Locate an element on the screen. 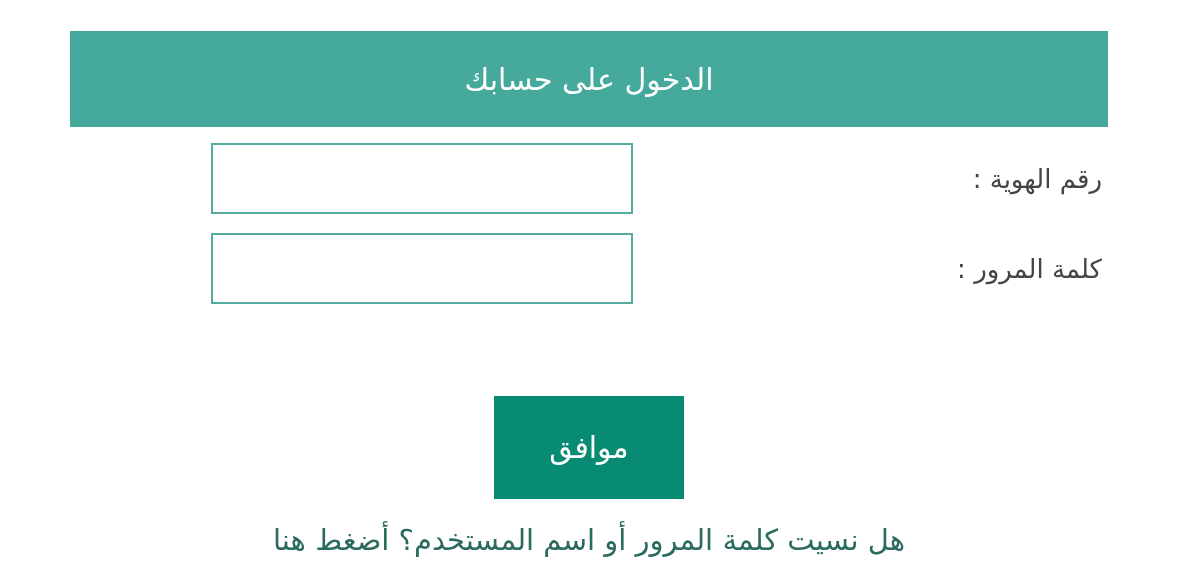 This screenshot has width=1179, height=582. field-label: كلمة المرور : is located at coordinates (1029, 268).